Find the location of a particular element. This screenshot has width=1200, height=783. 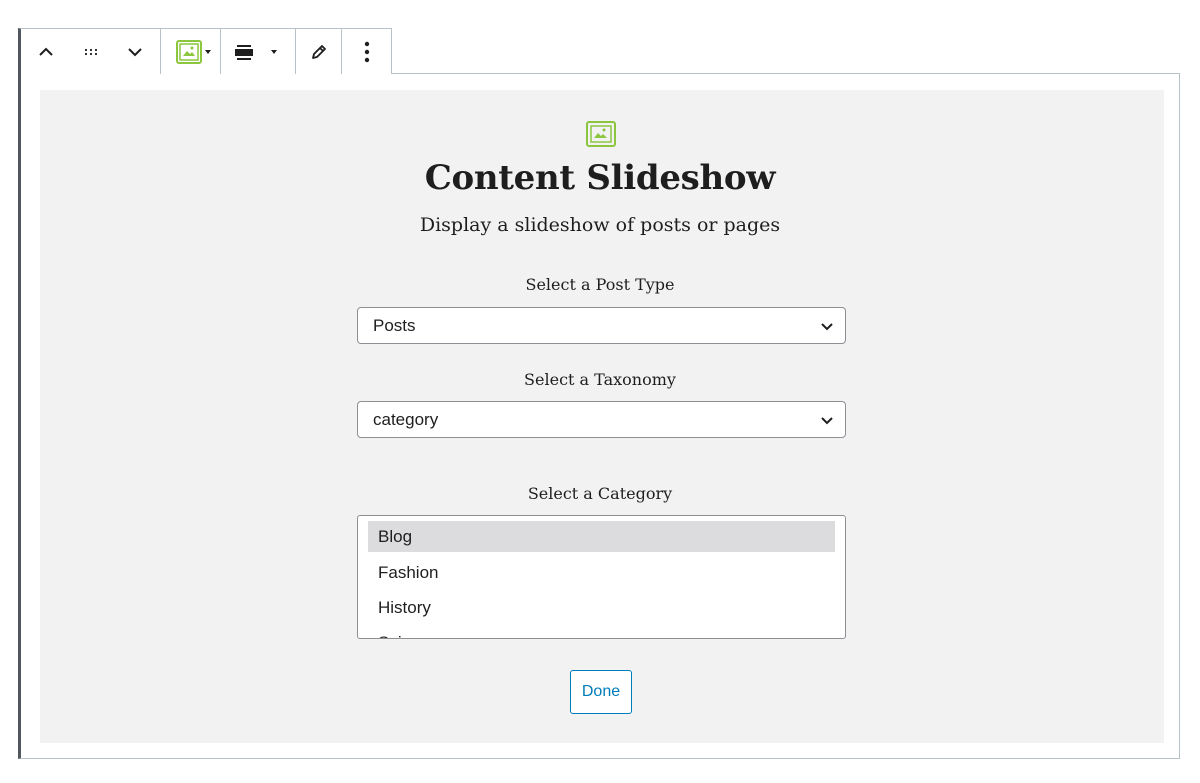

block-switcher-button is located at coordinates (190, 51).